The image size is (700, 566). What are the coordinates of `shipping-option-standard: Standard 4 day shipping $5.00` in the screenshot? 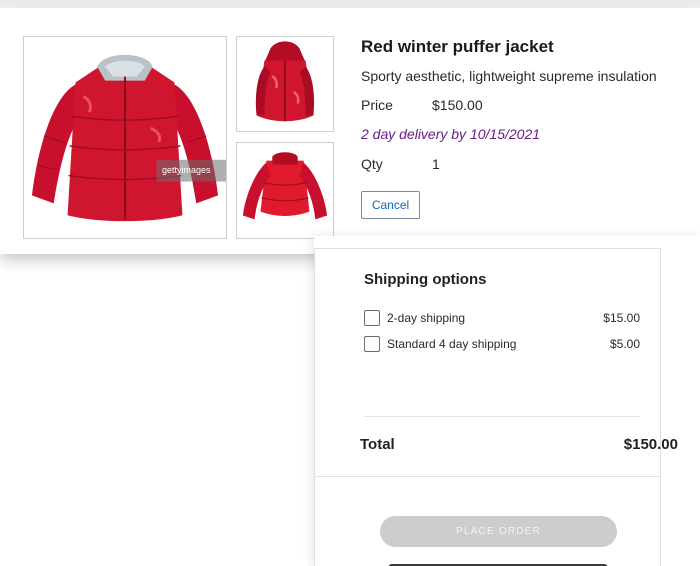 It's located at (502, 345).